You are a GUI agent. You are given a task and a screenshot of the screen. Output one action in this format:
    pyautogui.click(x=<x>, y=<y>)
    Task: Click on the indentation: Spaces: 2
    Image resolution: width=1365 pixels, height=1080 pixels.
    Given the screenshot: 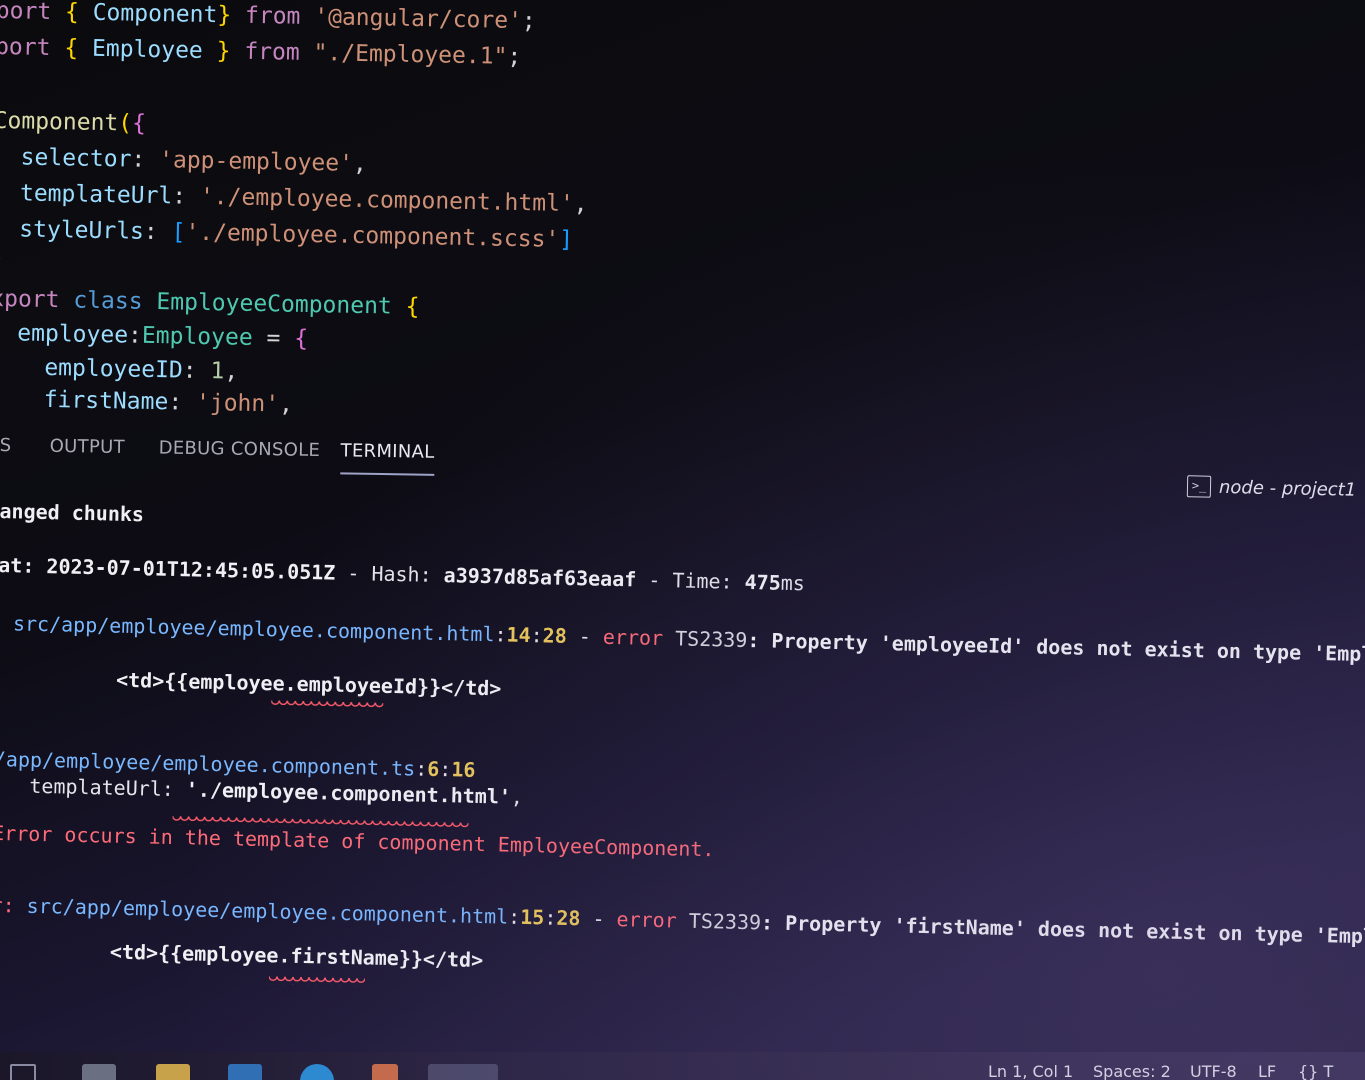 What is the action you would take?
    pyautogui.click(x=1132, y=1071)
    